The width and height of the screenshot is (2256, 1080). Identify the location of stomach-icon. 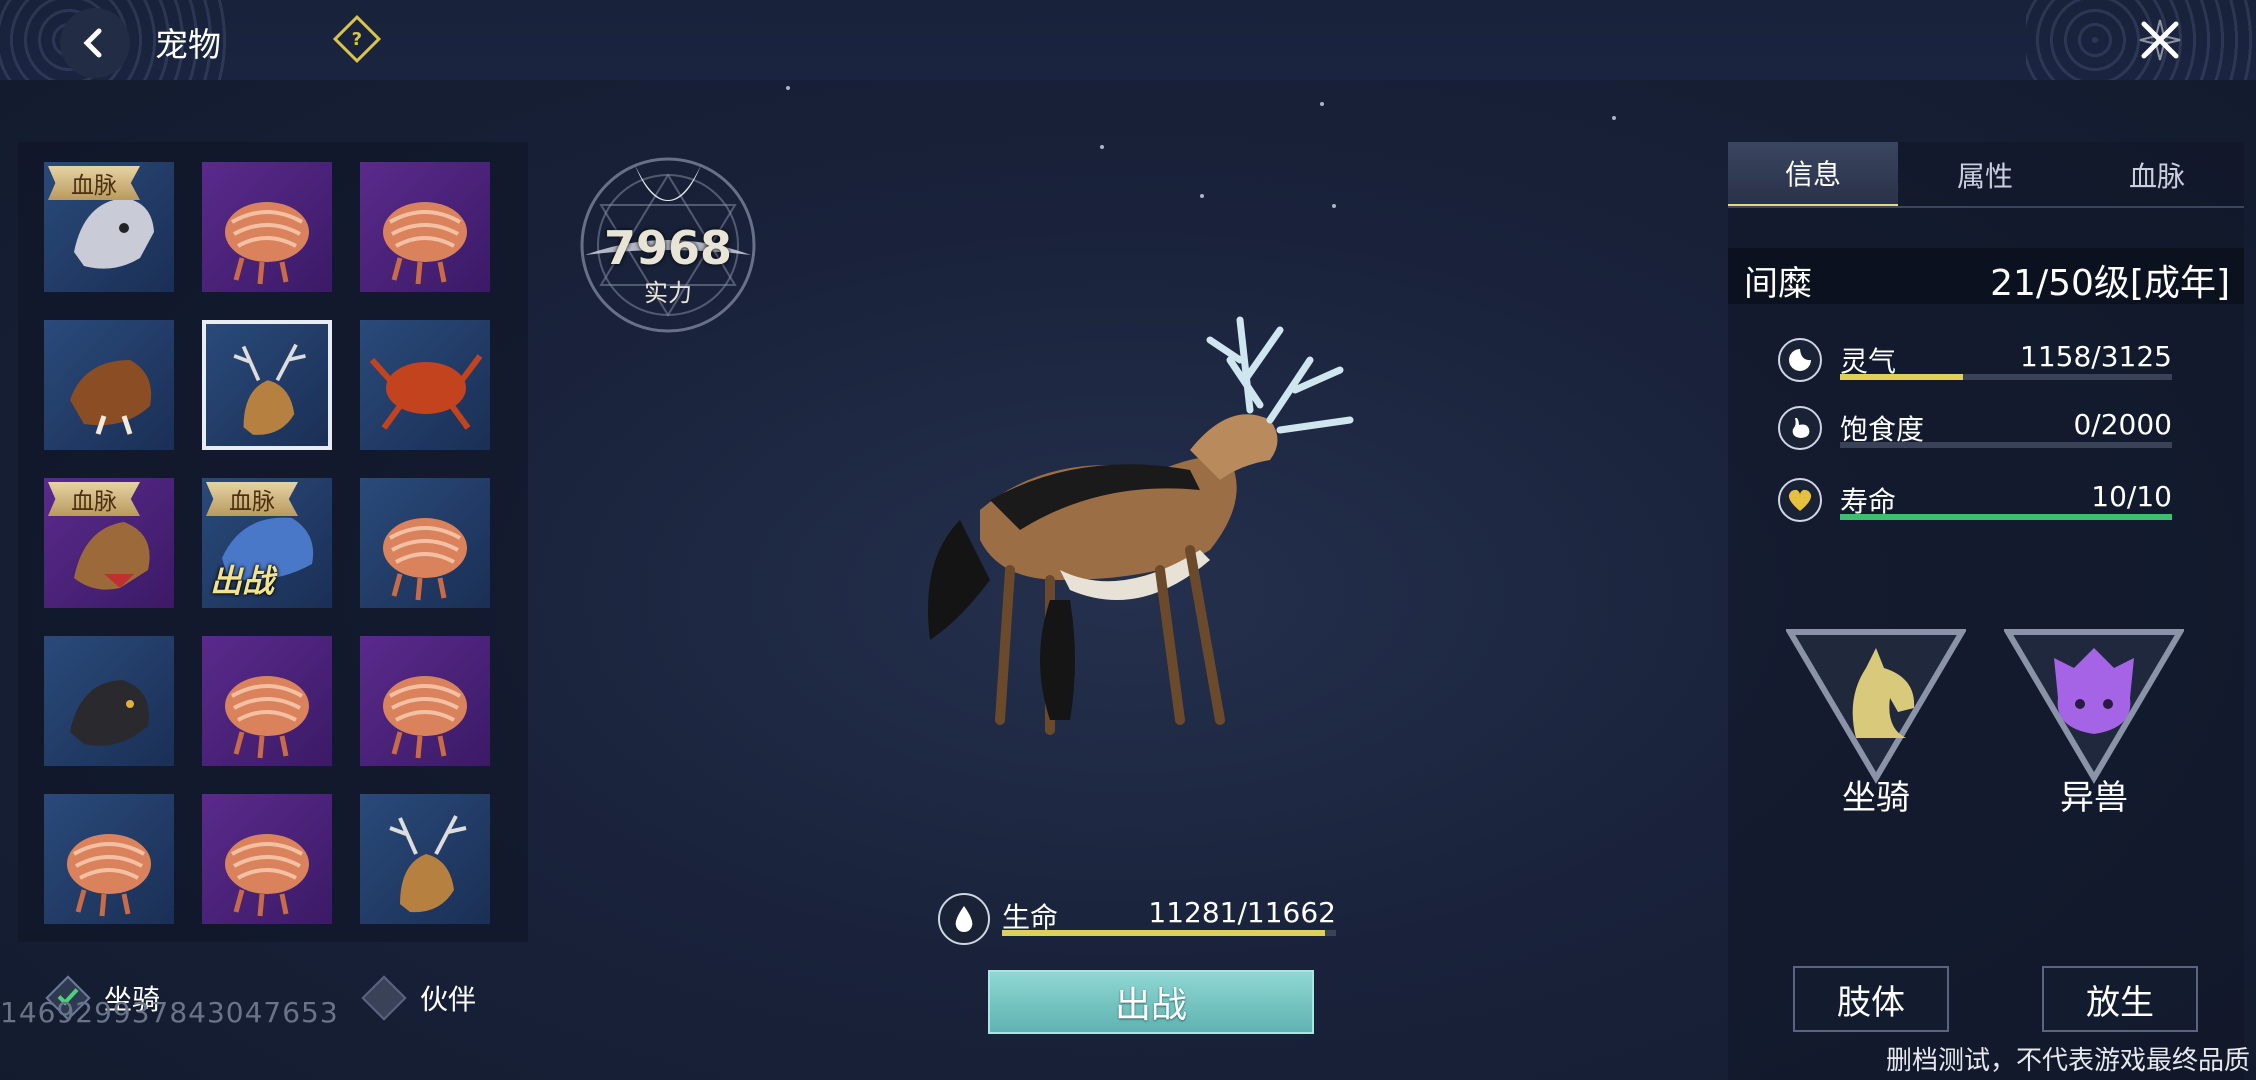
(1800, 428).